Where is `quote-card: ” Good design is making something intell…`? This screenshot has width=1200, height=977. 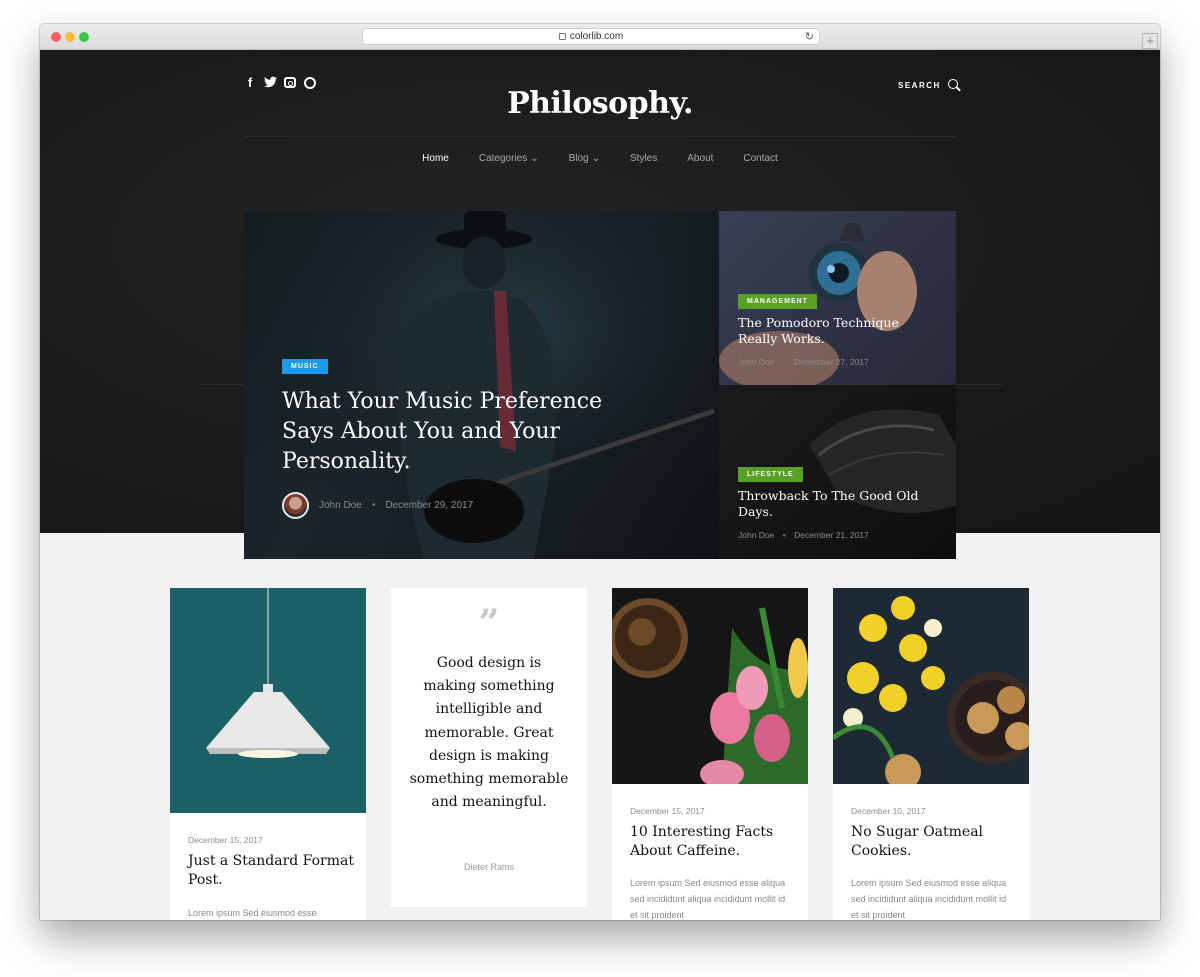 quote-card: ” Good design is making something intell… is located at coordinates (489, 747).